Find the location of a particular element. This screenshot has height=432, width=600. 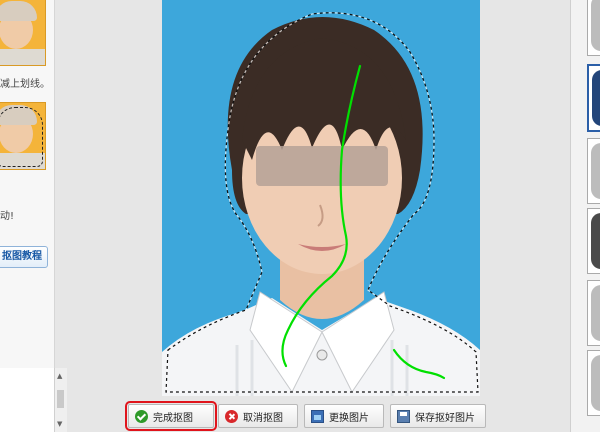

cancel-cutout-label: 取消抠图 is located at coordinates (263, 418).